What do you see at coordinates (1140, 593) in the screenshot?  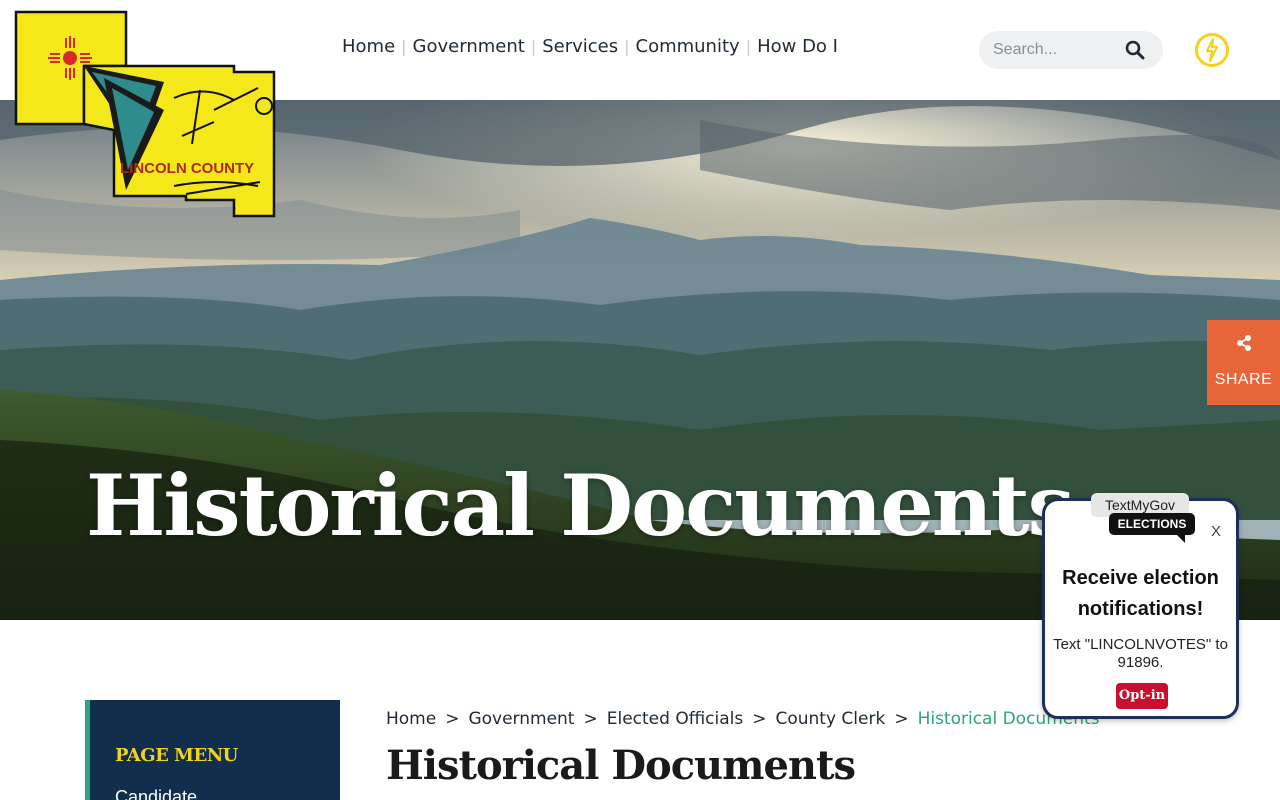 I see `popup-heading: Receive election notifications!` at bounding box center [1140, 593].